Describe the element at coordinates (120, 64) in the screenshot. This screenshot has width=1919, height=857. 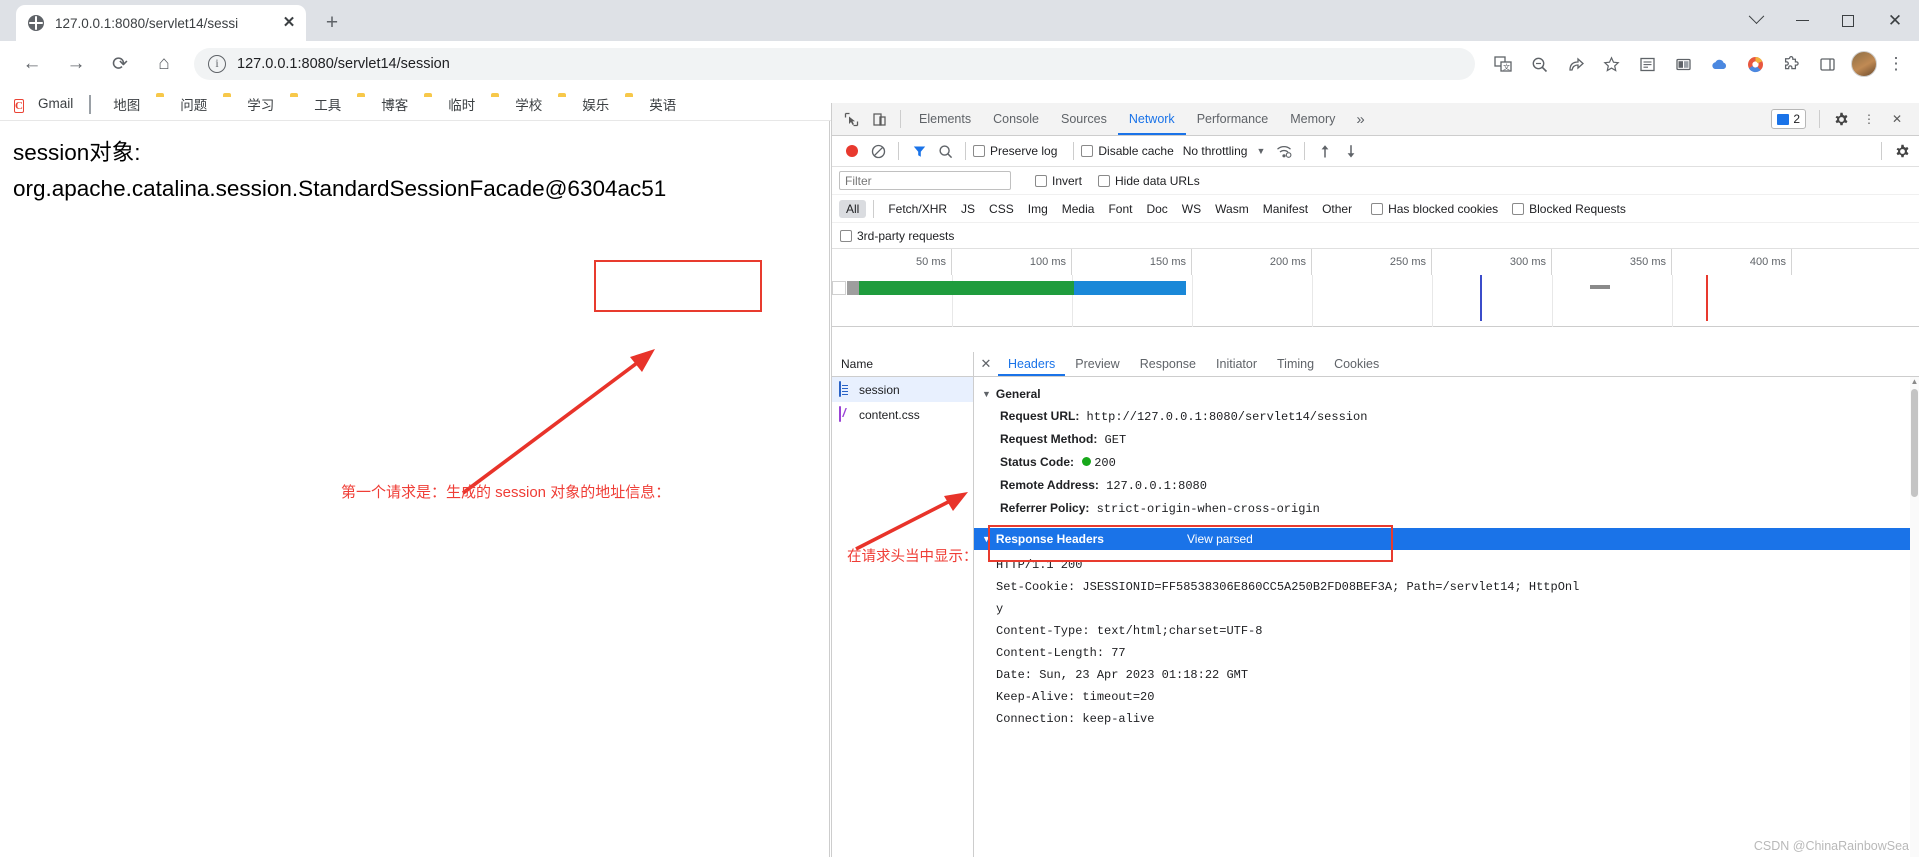
I see `reload-icon: ⟳` at that location.